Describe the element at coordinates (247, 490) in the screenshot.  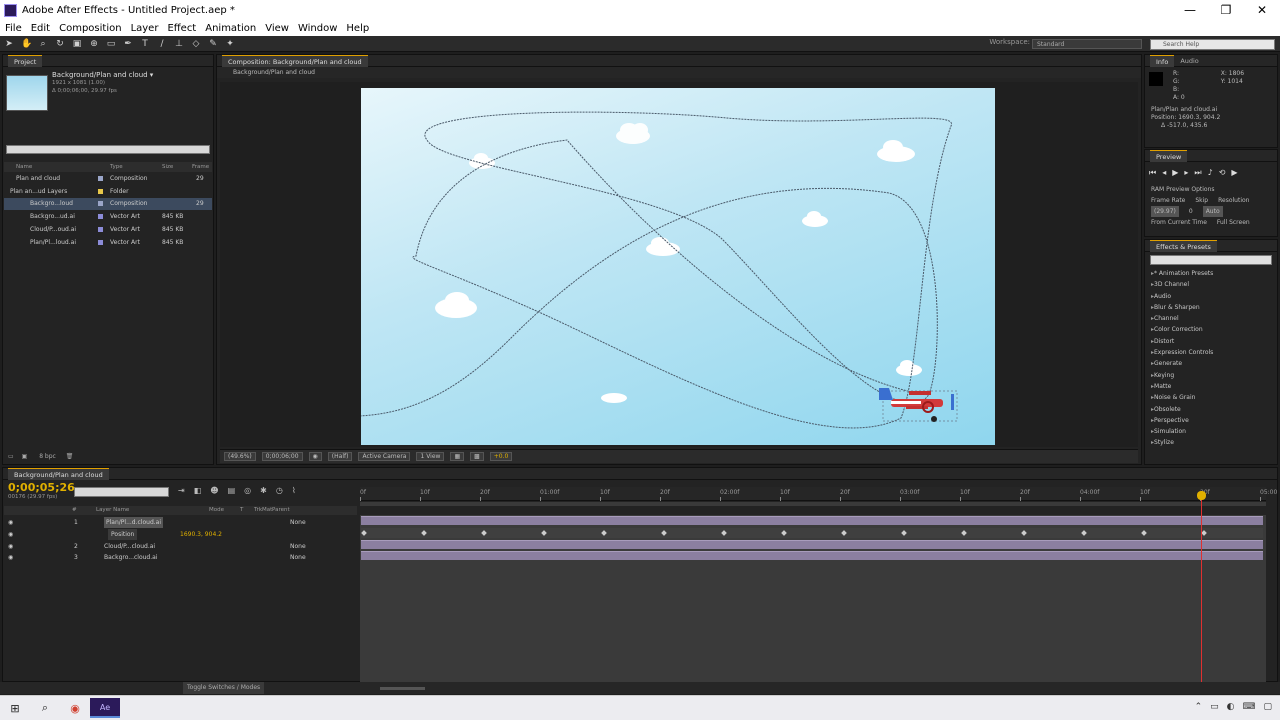
I see `motion-blur-icon: ◎` at that location.